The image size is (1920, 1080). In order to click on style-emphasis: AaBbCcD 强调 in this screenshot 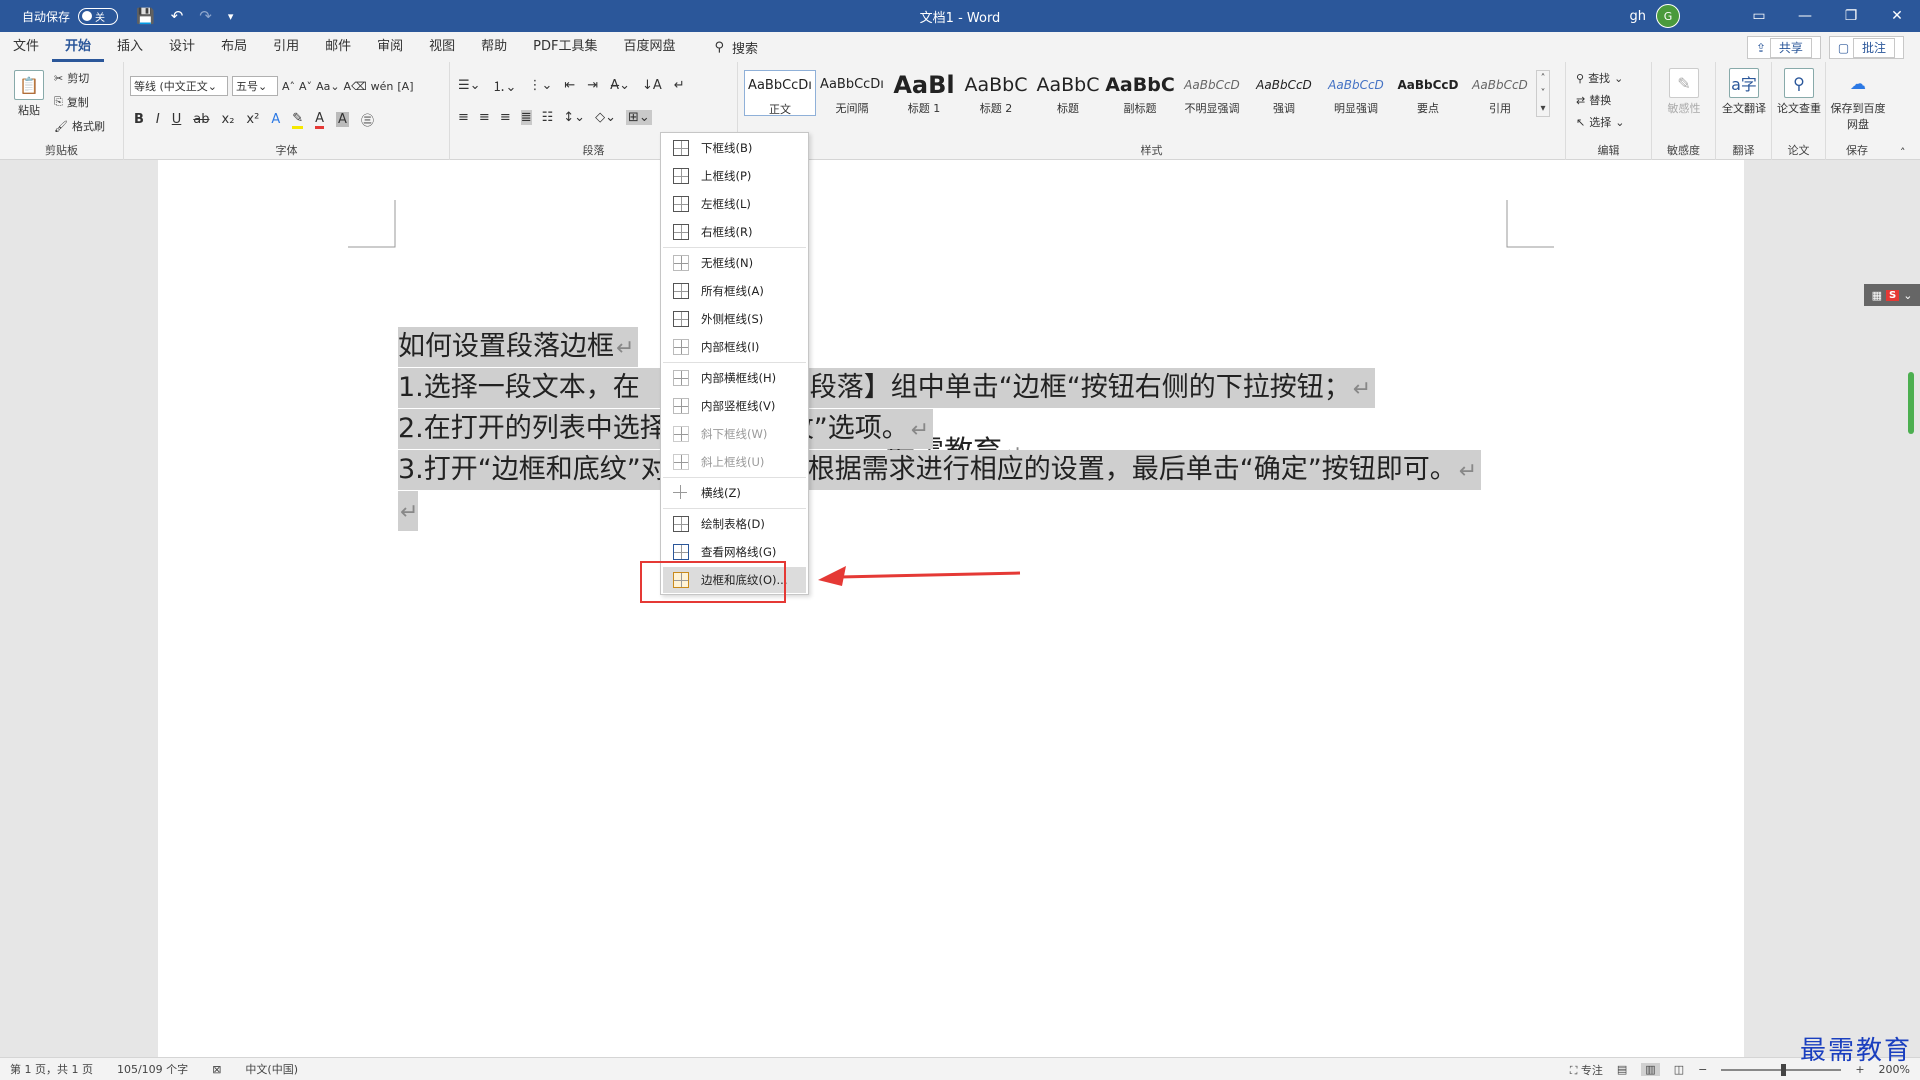, I will do `click(1284, 93)`.